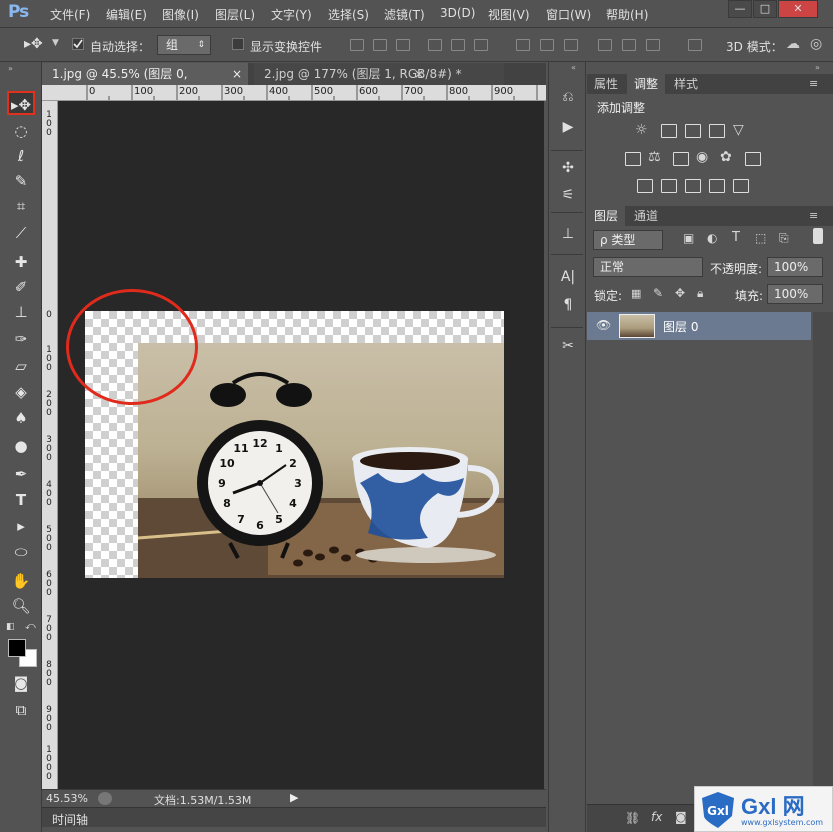  What do you see at coordinates (681, 159) in the screenshot?
I see `black-white-icon` at bounding box center [681, 159].